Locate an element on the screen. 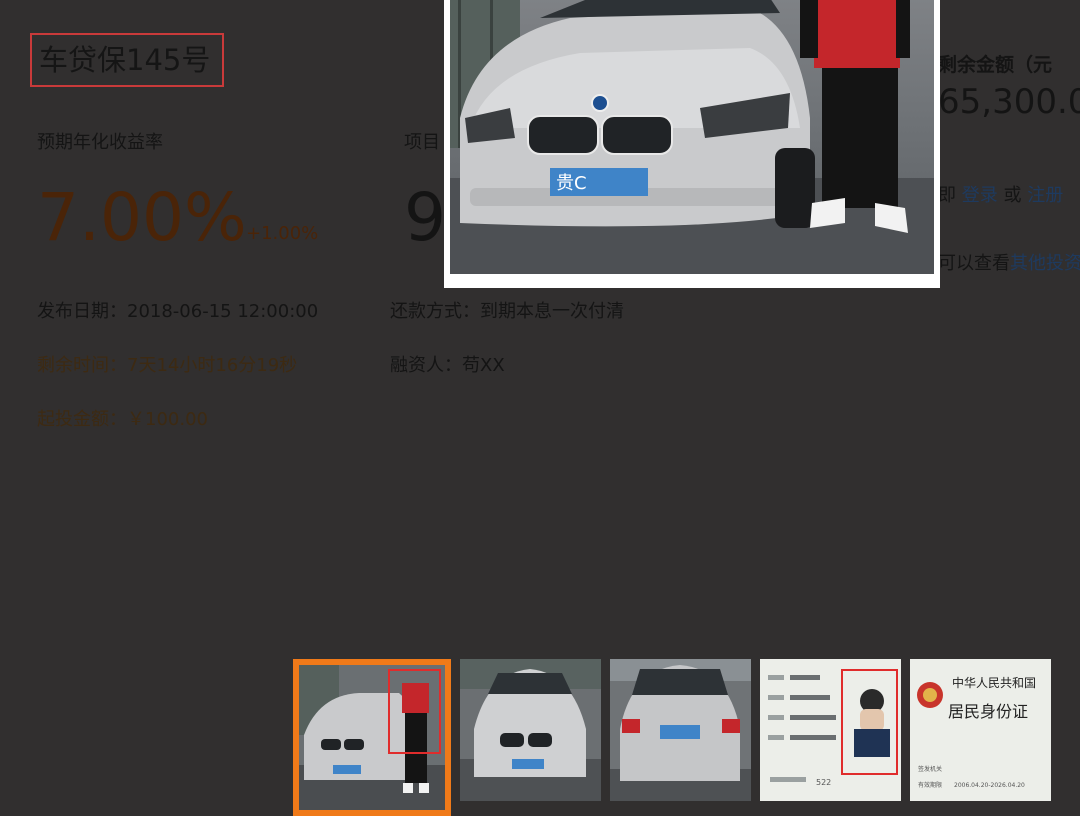 Image resolution: width=1080 pixels, height=816 pixels. selected-thumbnail-border is located at coordinates (372, 737).